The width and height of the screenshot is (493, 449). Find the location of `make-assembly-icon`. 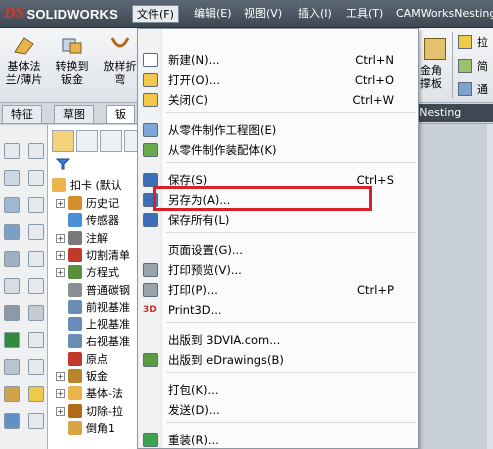

make-assembly-icon is located at coordinates (150, 150).